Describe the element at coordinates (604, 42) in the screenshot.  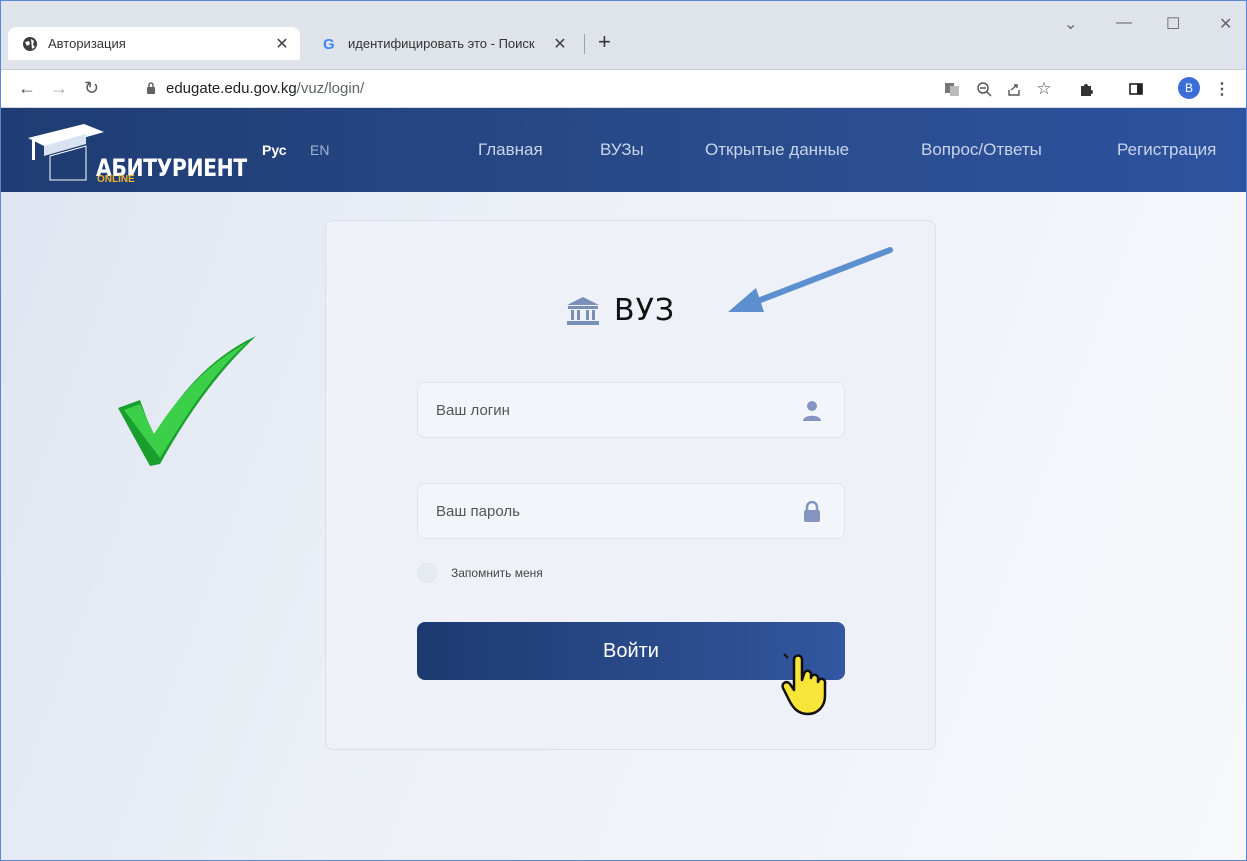
I see `new-tab-icon: +` at that location.